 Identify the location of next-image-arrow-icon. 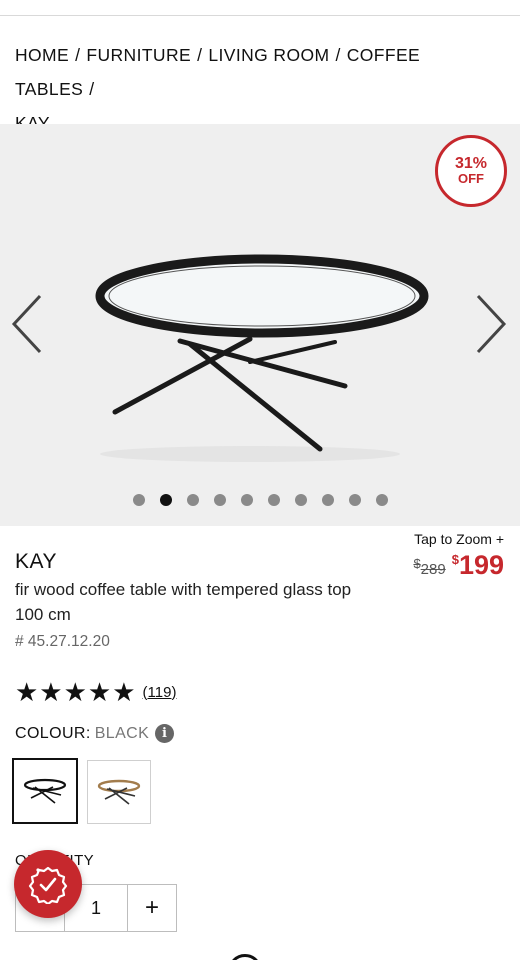
(490, 324).